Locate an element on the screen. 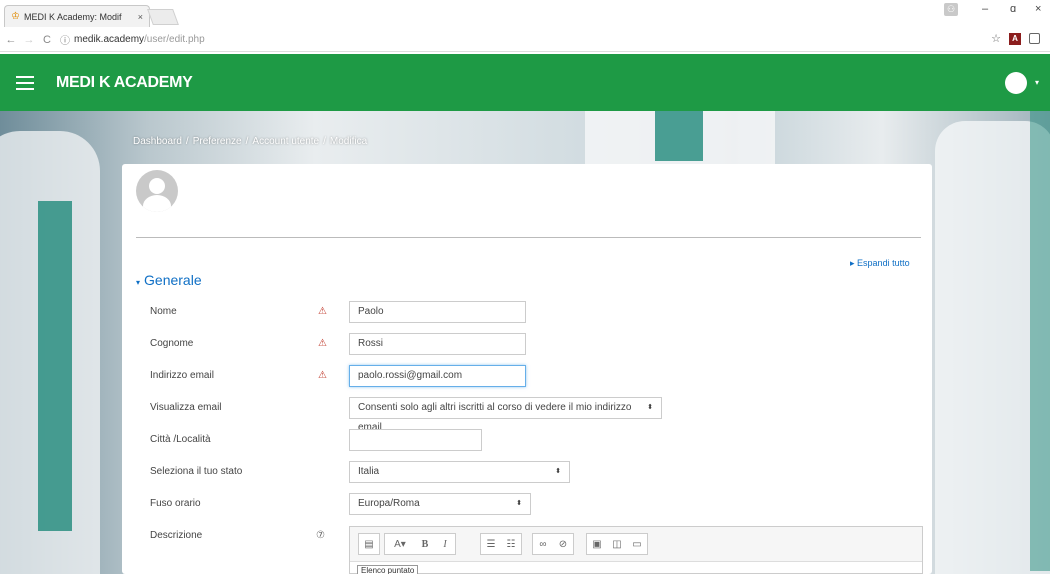 This screenshot has width=1050, height=574. browser-tabbar: ♔ MEDI K Academy: Modif × ⚇ – ɑ × is located at coordinates (525, 14).